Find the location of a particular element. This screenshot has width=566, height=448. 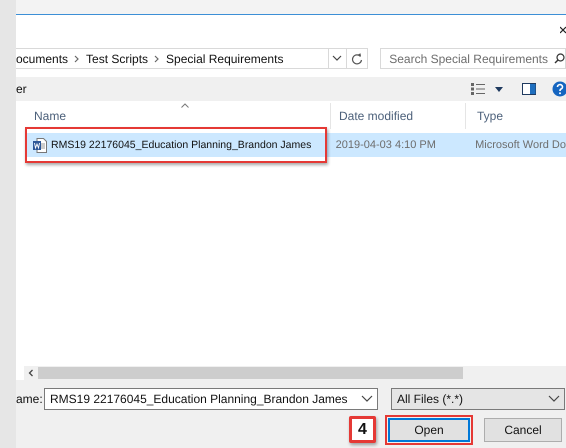

word-document-icon is located at coordinates (40, 145).